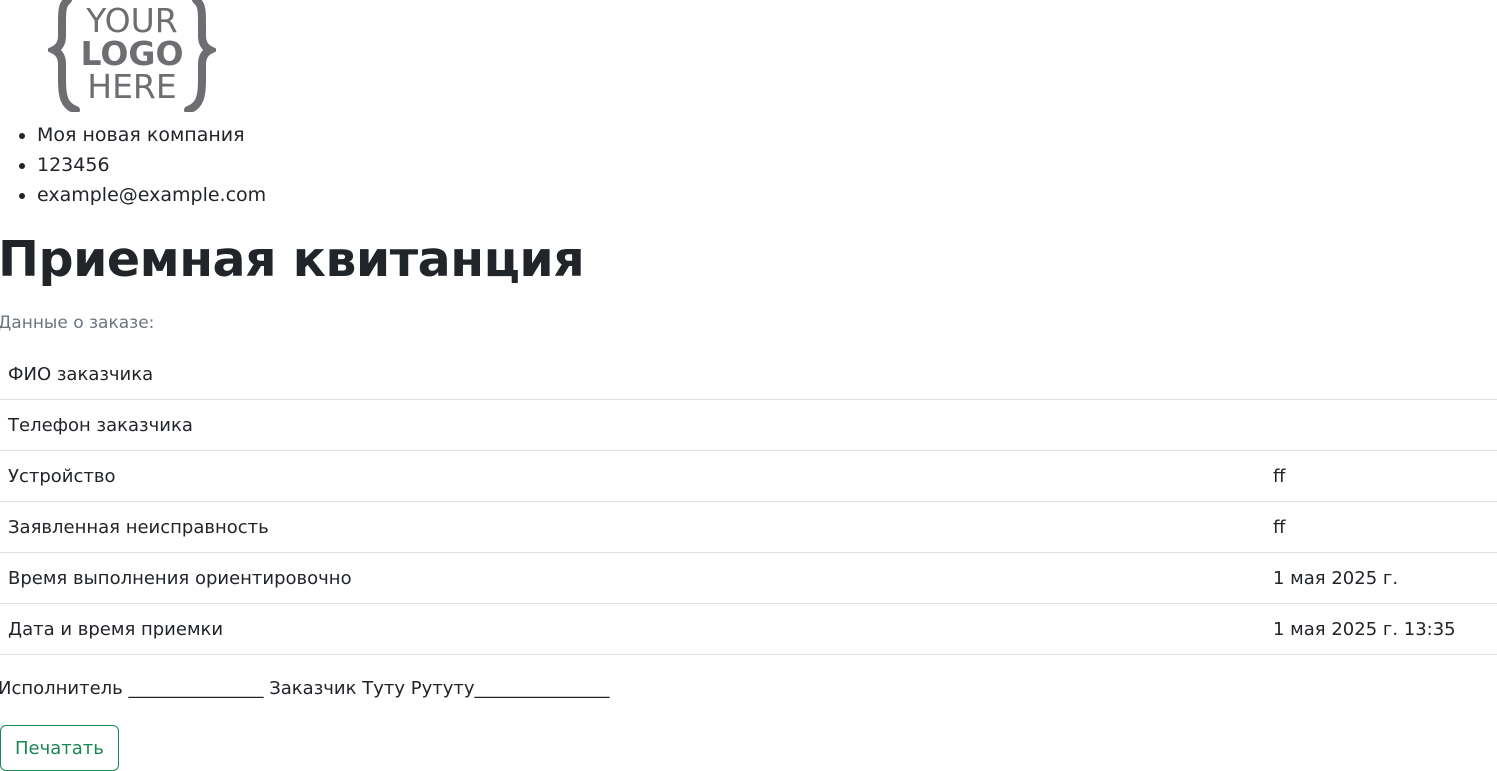 The height and width of the screenshot is (771, 1497). I want to click on table-row: ФИО заказчика, so click(748, 375).